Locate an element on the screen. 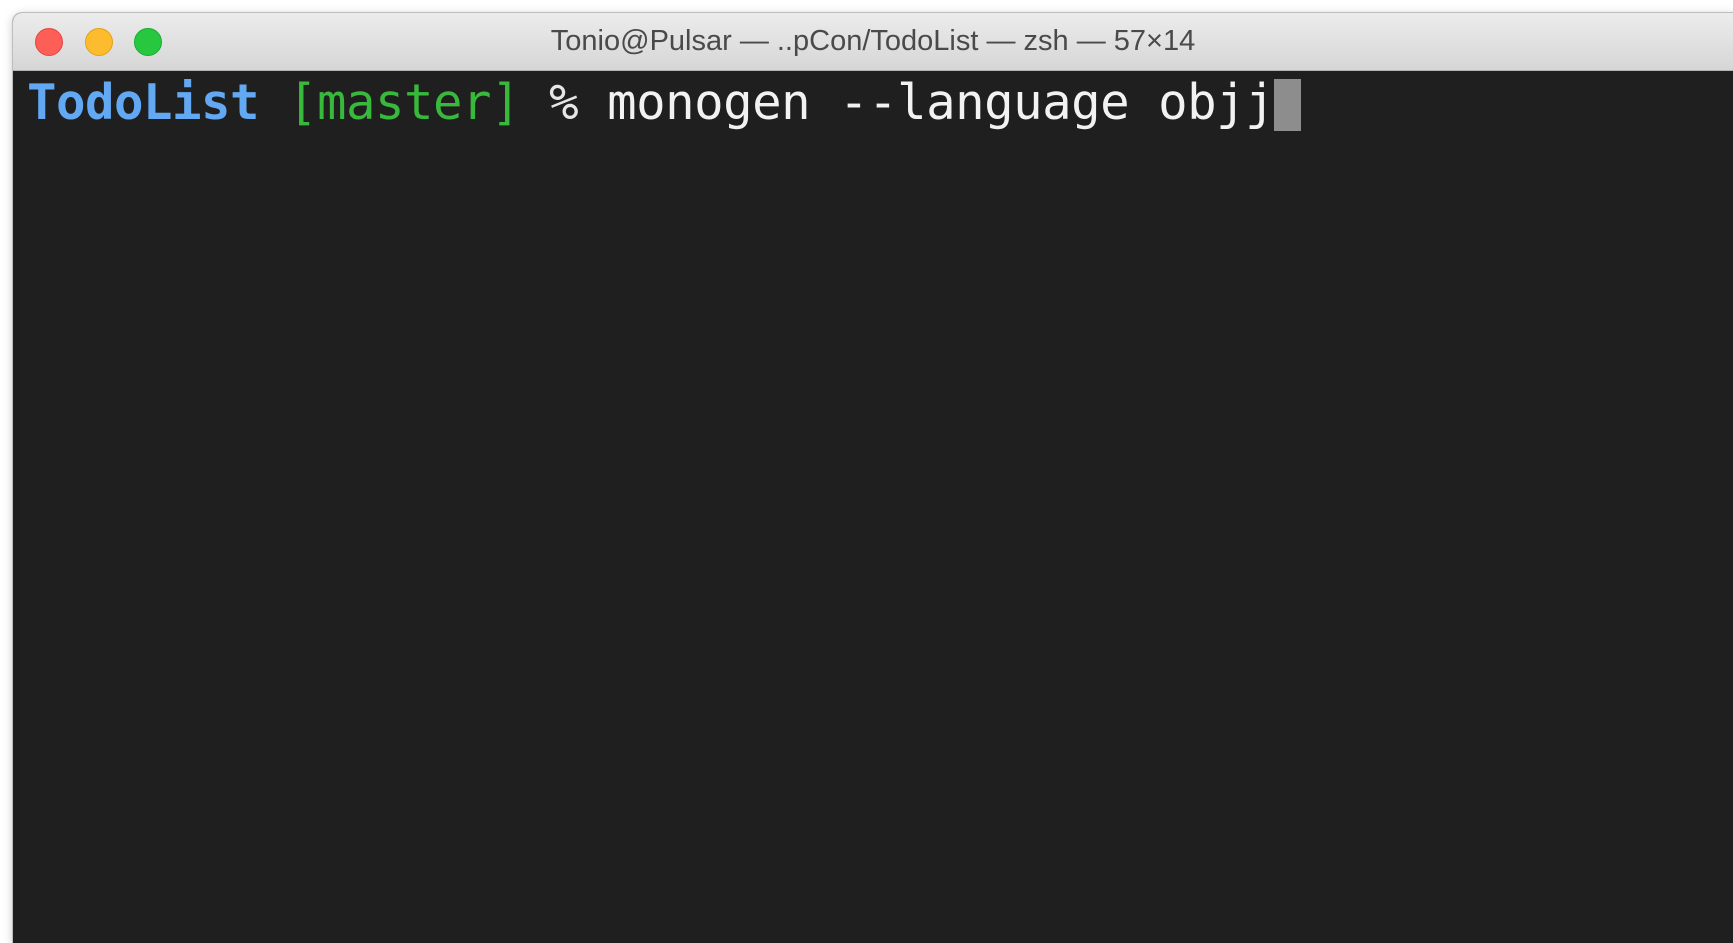 This screenshot has width=1733, height=943. text-cursor is located at coordinates (1288, 105).